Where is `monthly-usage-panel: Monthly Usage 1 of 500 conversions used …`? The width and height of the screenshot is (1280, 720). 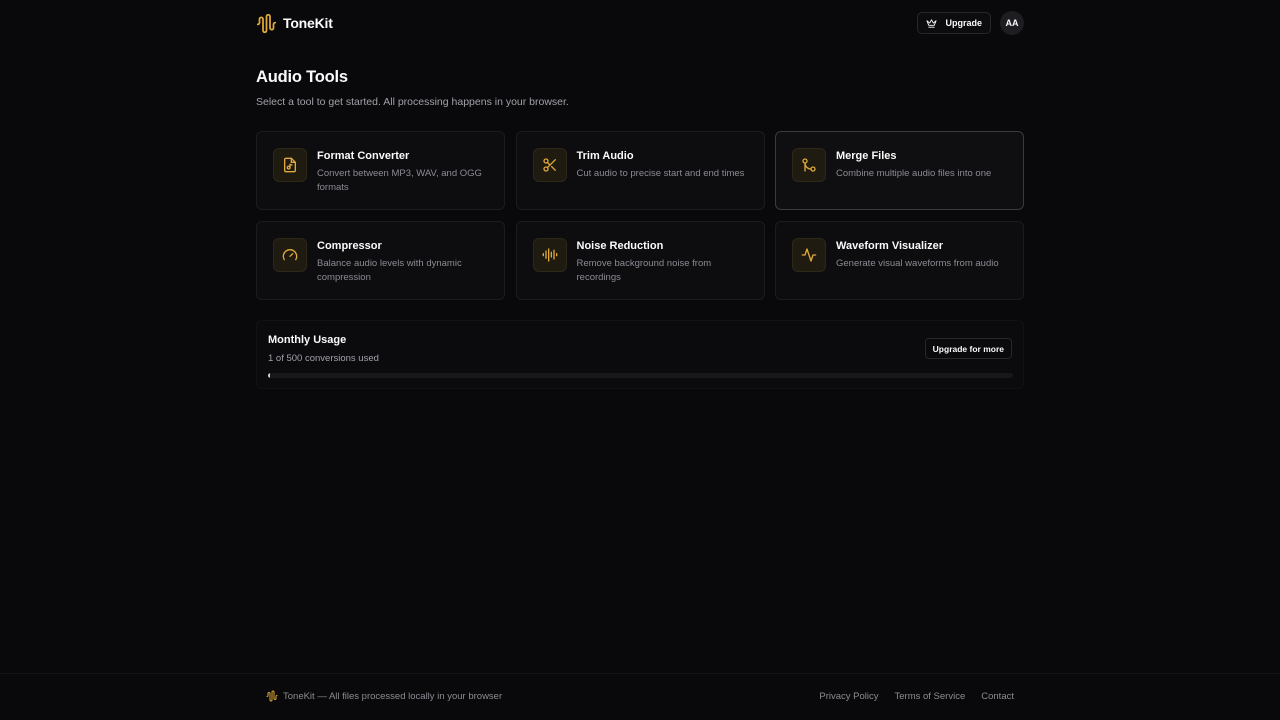
monthly-usage-panel: Monthly Usage 1 of 500 conversions used … is located at coordinates (640, 354).